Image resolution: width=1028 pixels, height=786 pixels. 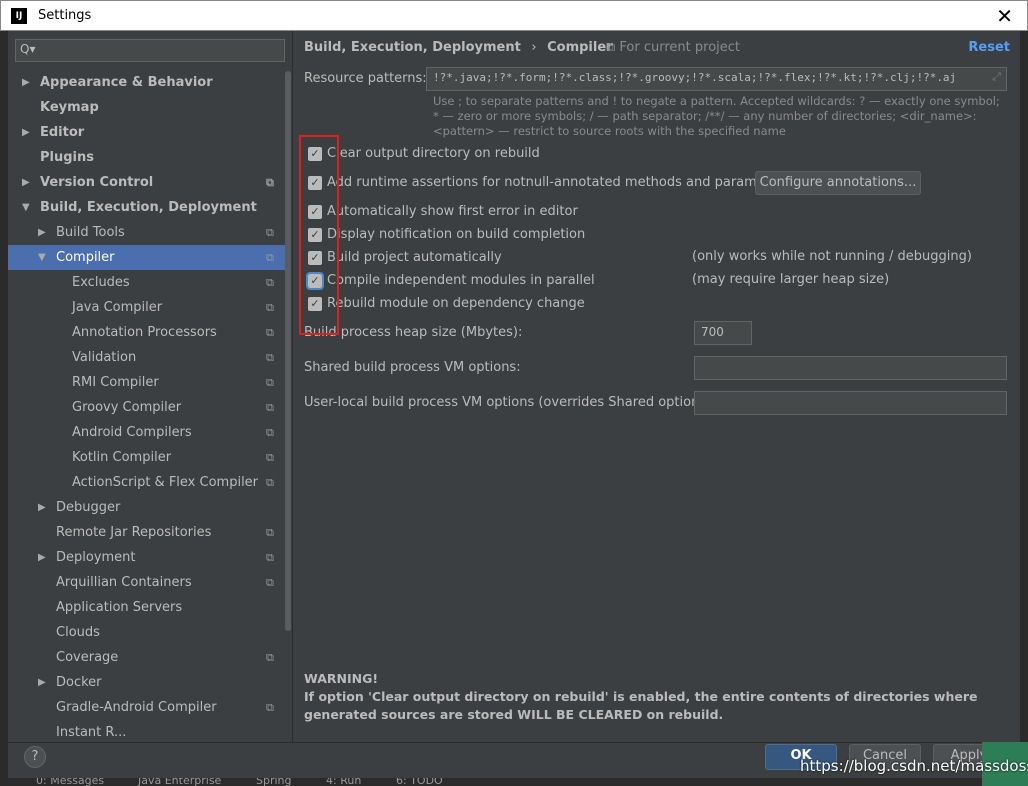 I want to click on checkbox-label: Compile independent modules in parallel, so click(x=461, y=280).